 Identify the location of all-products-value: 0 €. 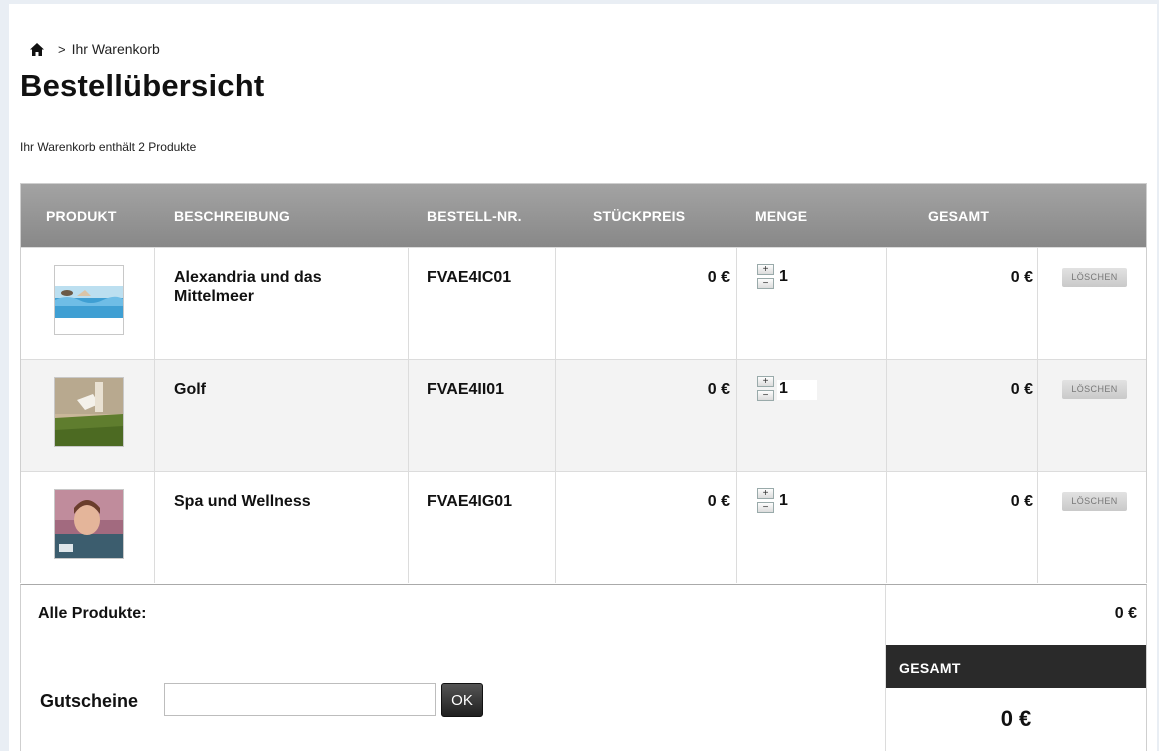
(1125, 613).